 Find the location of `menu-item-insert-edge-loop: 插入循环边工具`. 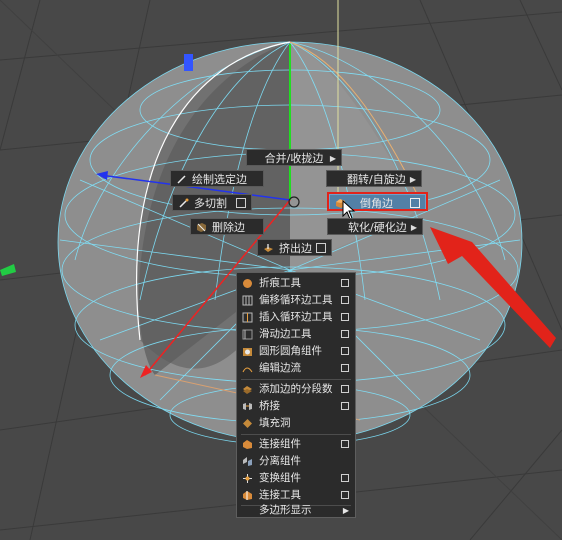

menu-item-insert-edge-loop: 插入循环边工具 is located at coordinates (296, 317).